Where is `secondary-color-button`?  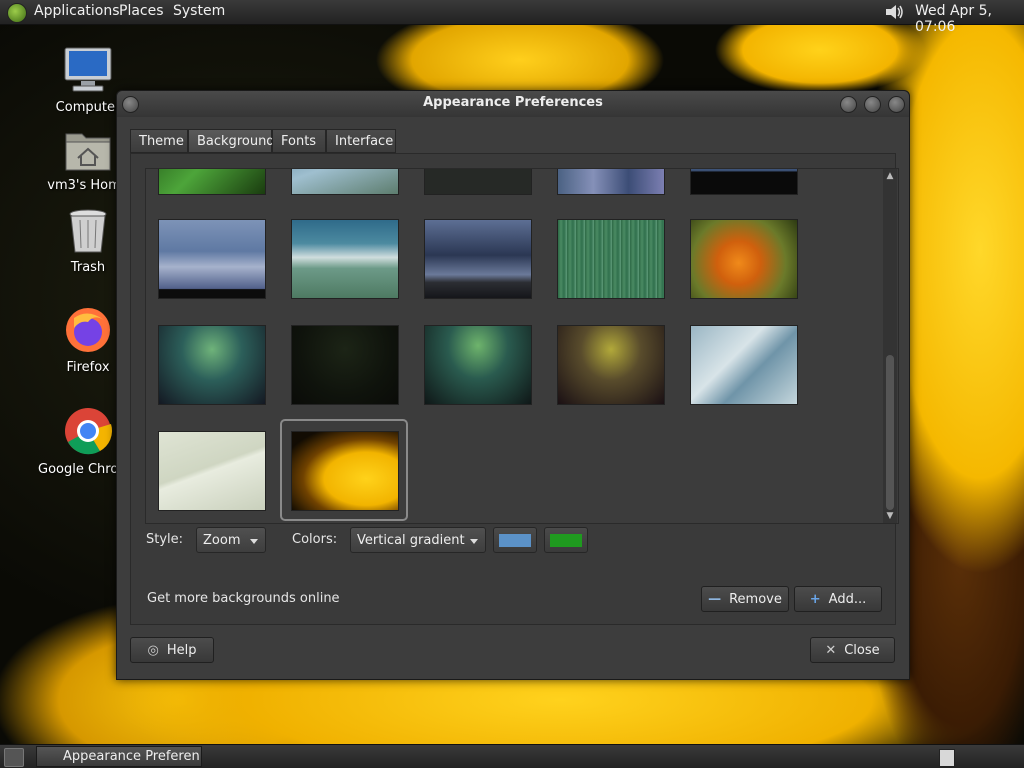 secondary-color-button is located at coordinates (566, 540).